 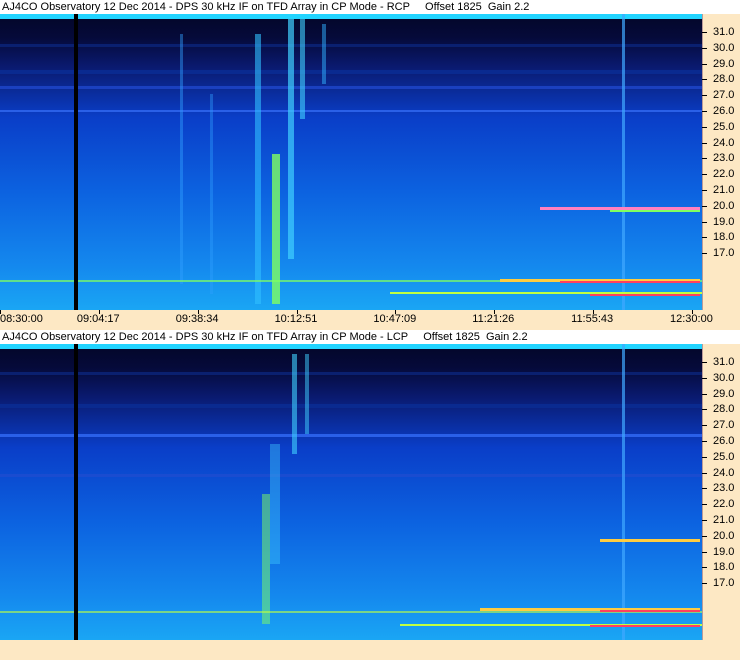 I want to click on rcp-y-label: 18.0, so click(x=724, y=237).